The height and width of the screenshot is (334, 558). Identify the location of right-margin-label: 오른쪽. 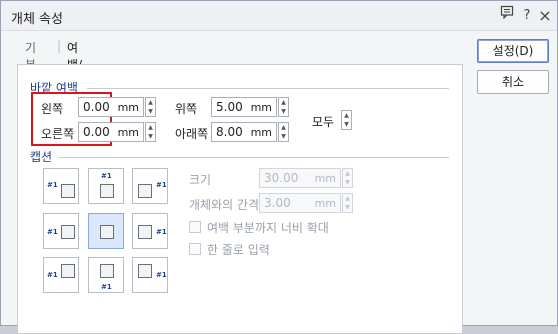
(58, 134).